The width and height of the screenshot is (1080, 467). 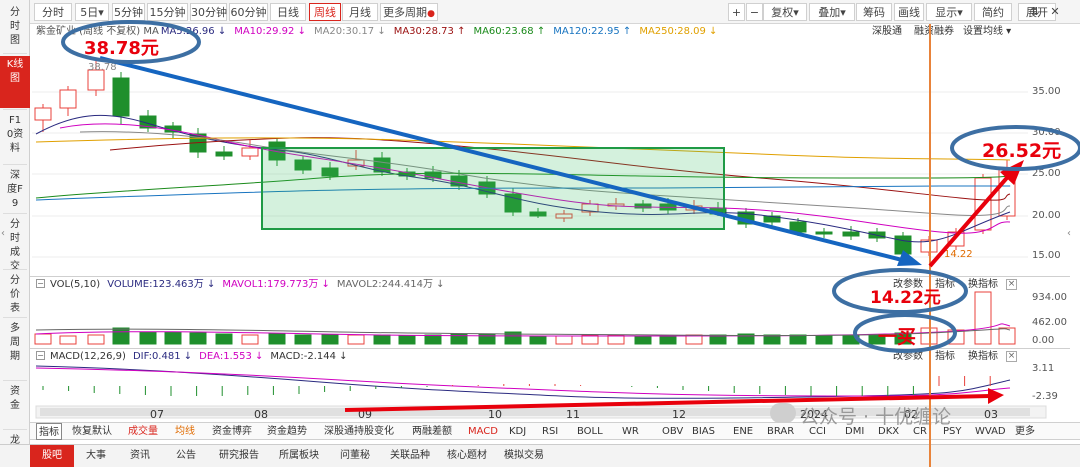 What do you see at coordinates (167, 12) in the screenshot?
I see `period-tab-3: 15分钟` at bounding box center [167, 12].